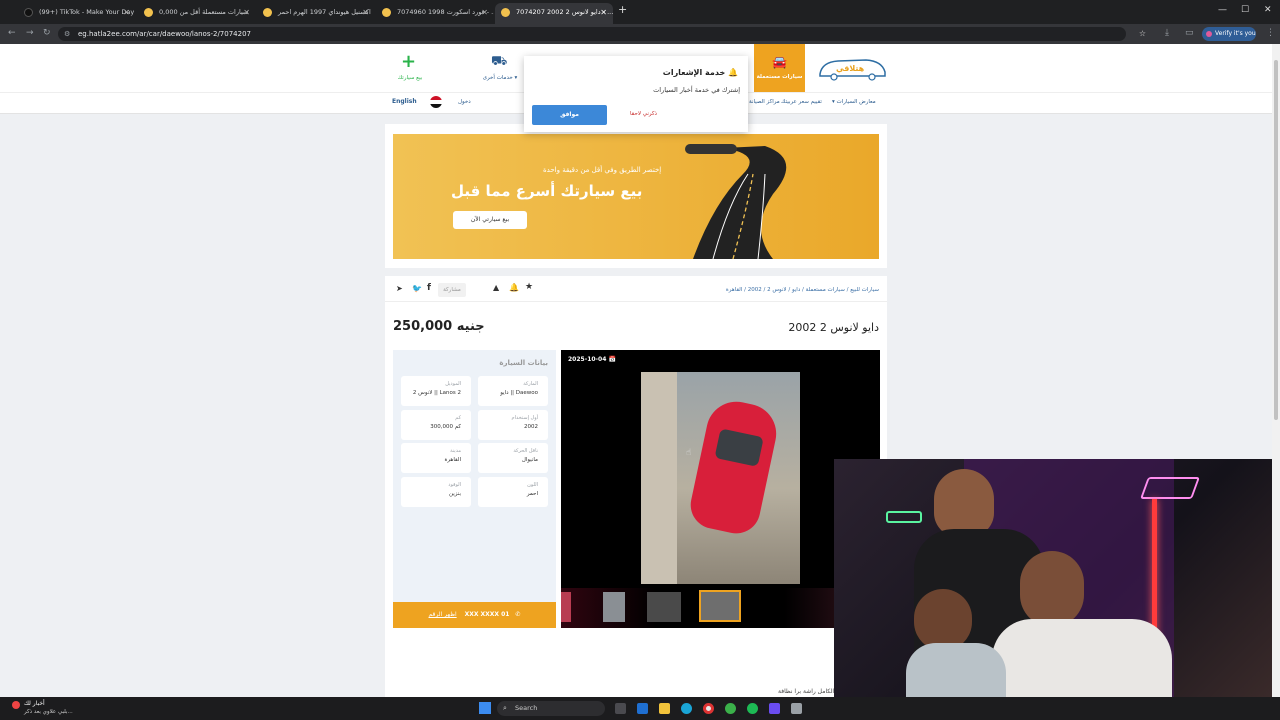 The image size is (1280, 720). I want to click on favorite-star-icon: ★, so click(529, 287).